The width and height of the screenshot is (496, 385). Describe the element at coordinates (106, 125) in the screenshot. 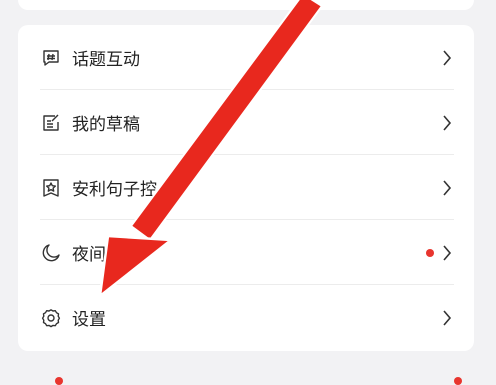

I see `menu-item-label: 我的草稿` at that location.